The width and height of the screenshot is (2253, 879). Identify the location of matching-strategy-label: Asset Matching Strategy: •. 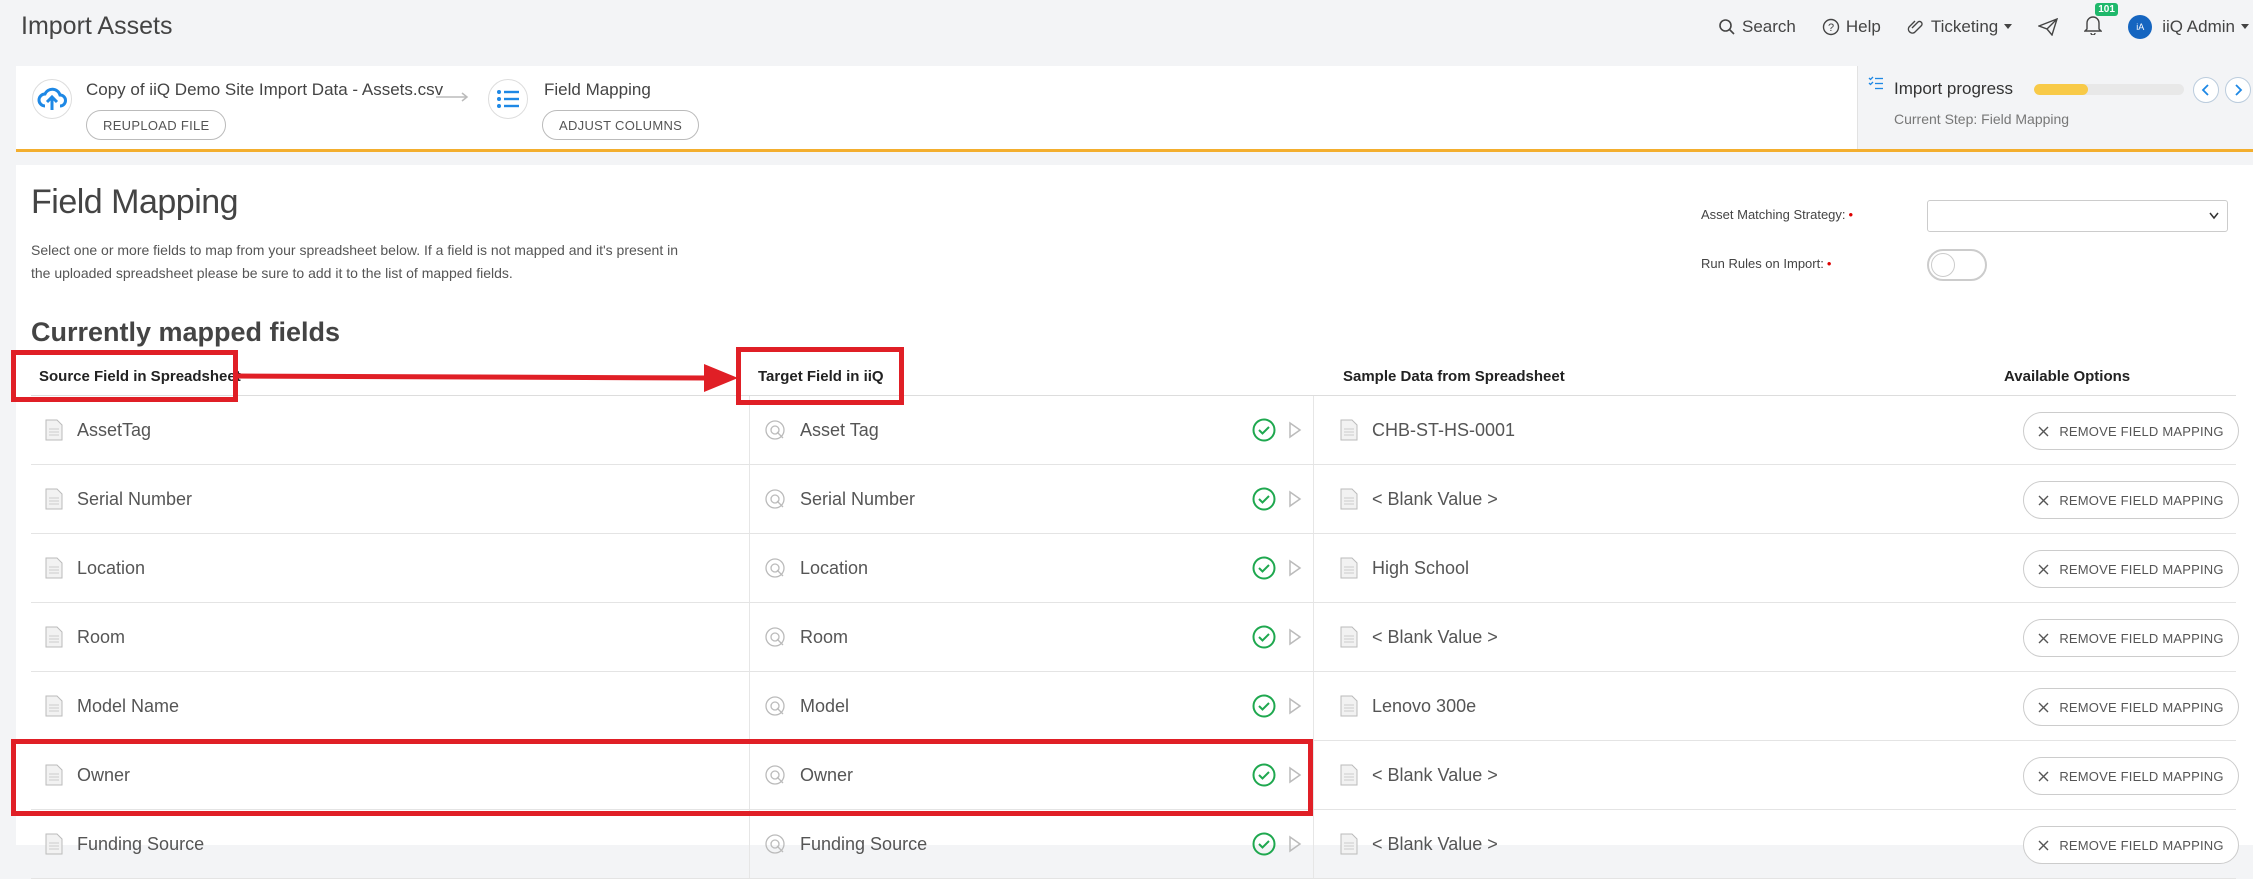
(1777, 214).